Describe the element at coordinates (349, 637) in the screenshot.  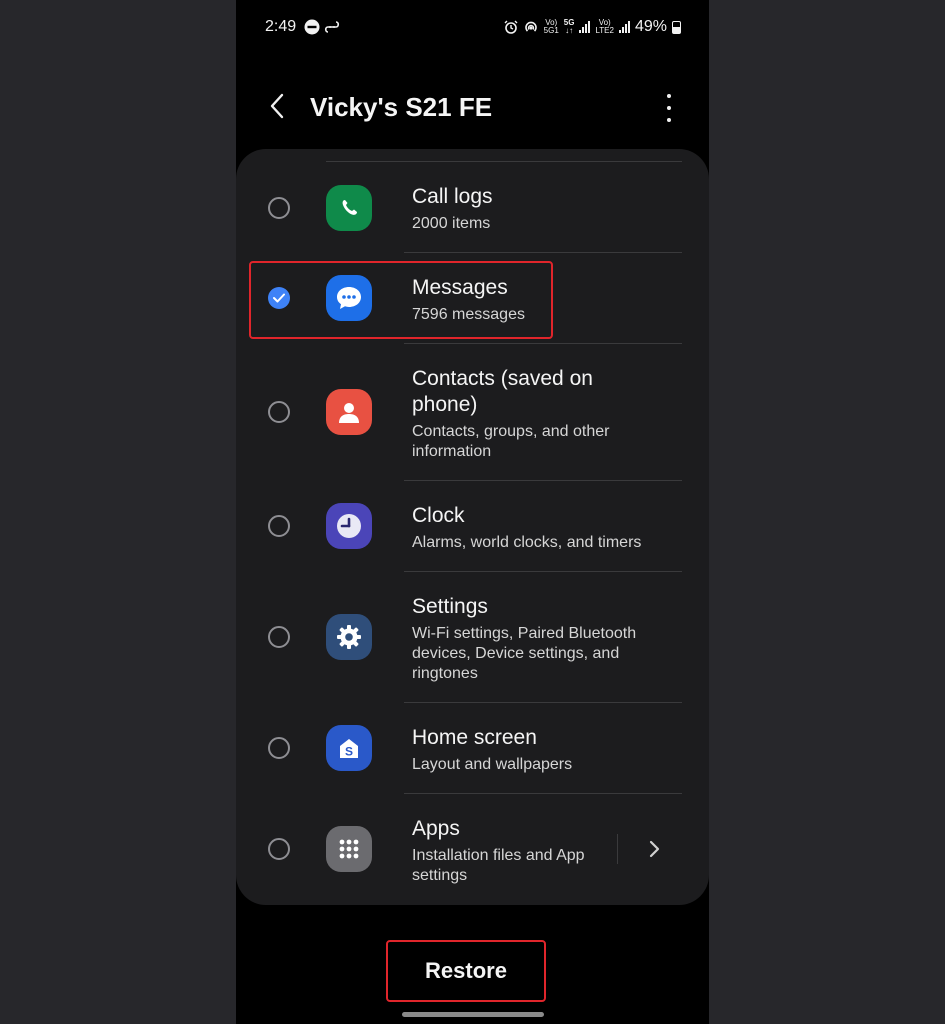
I see `gear-icon` at that location.